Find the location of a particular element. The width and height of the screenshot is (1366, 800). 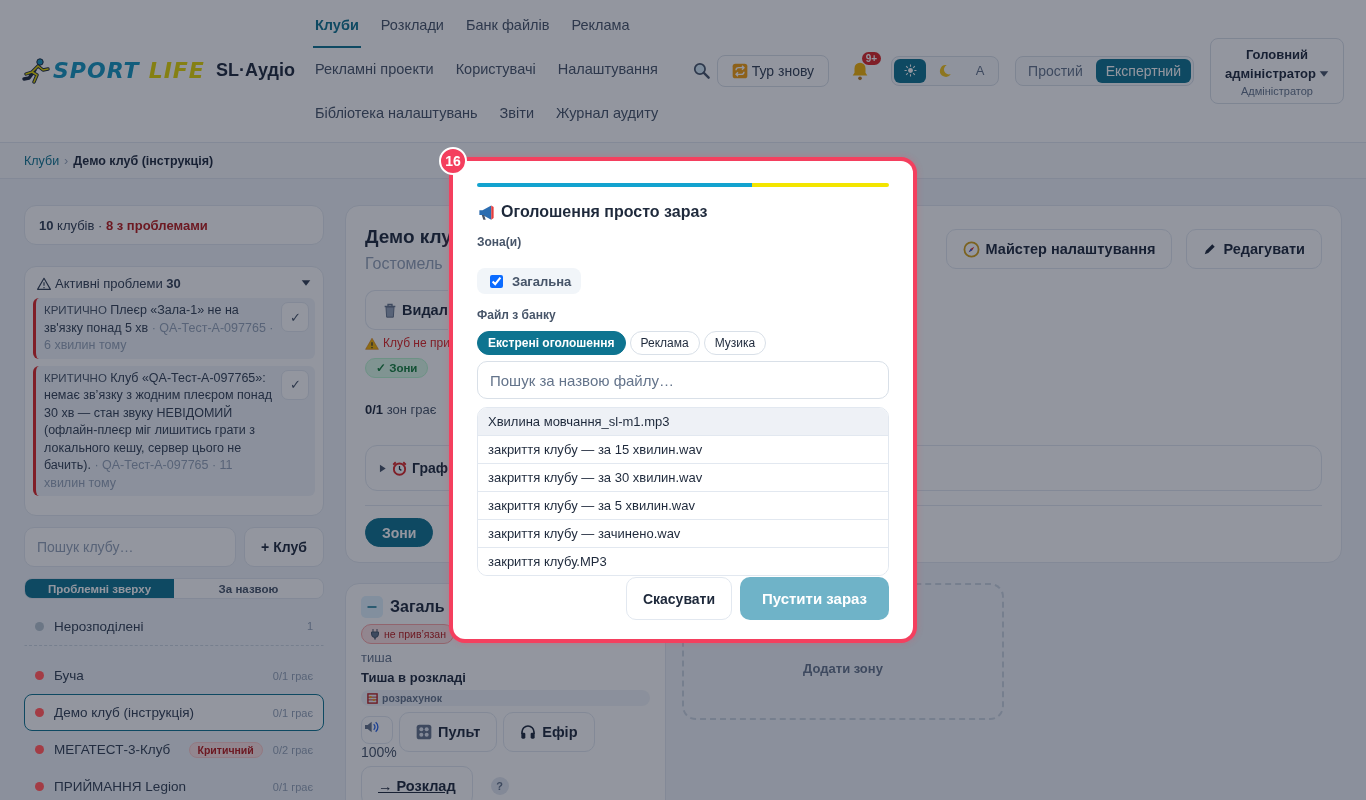

breadcrumb-current: Демо клуб (інструкція) is located at coordinates (143, 160).